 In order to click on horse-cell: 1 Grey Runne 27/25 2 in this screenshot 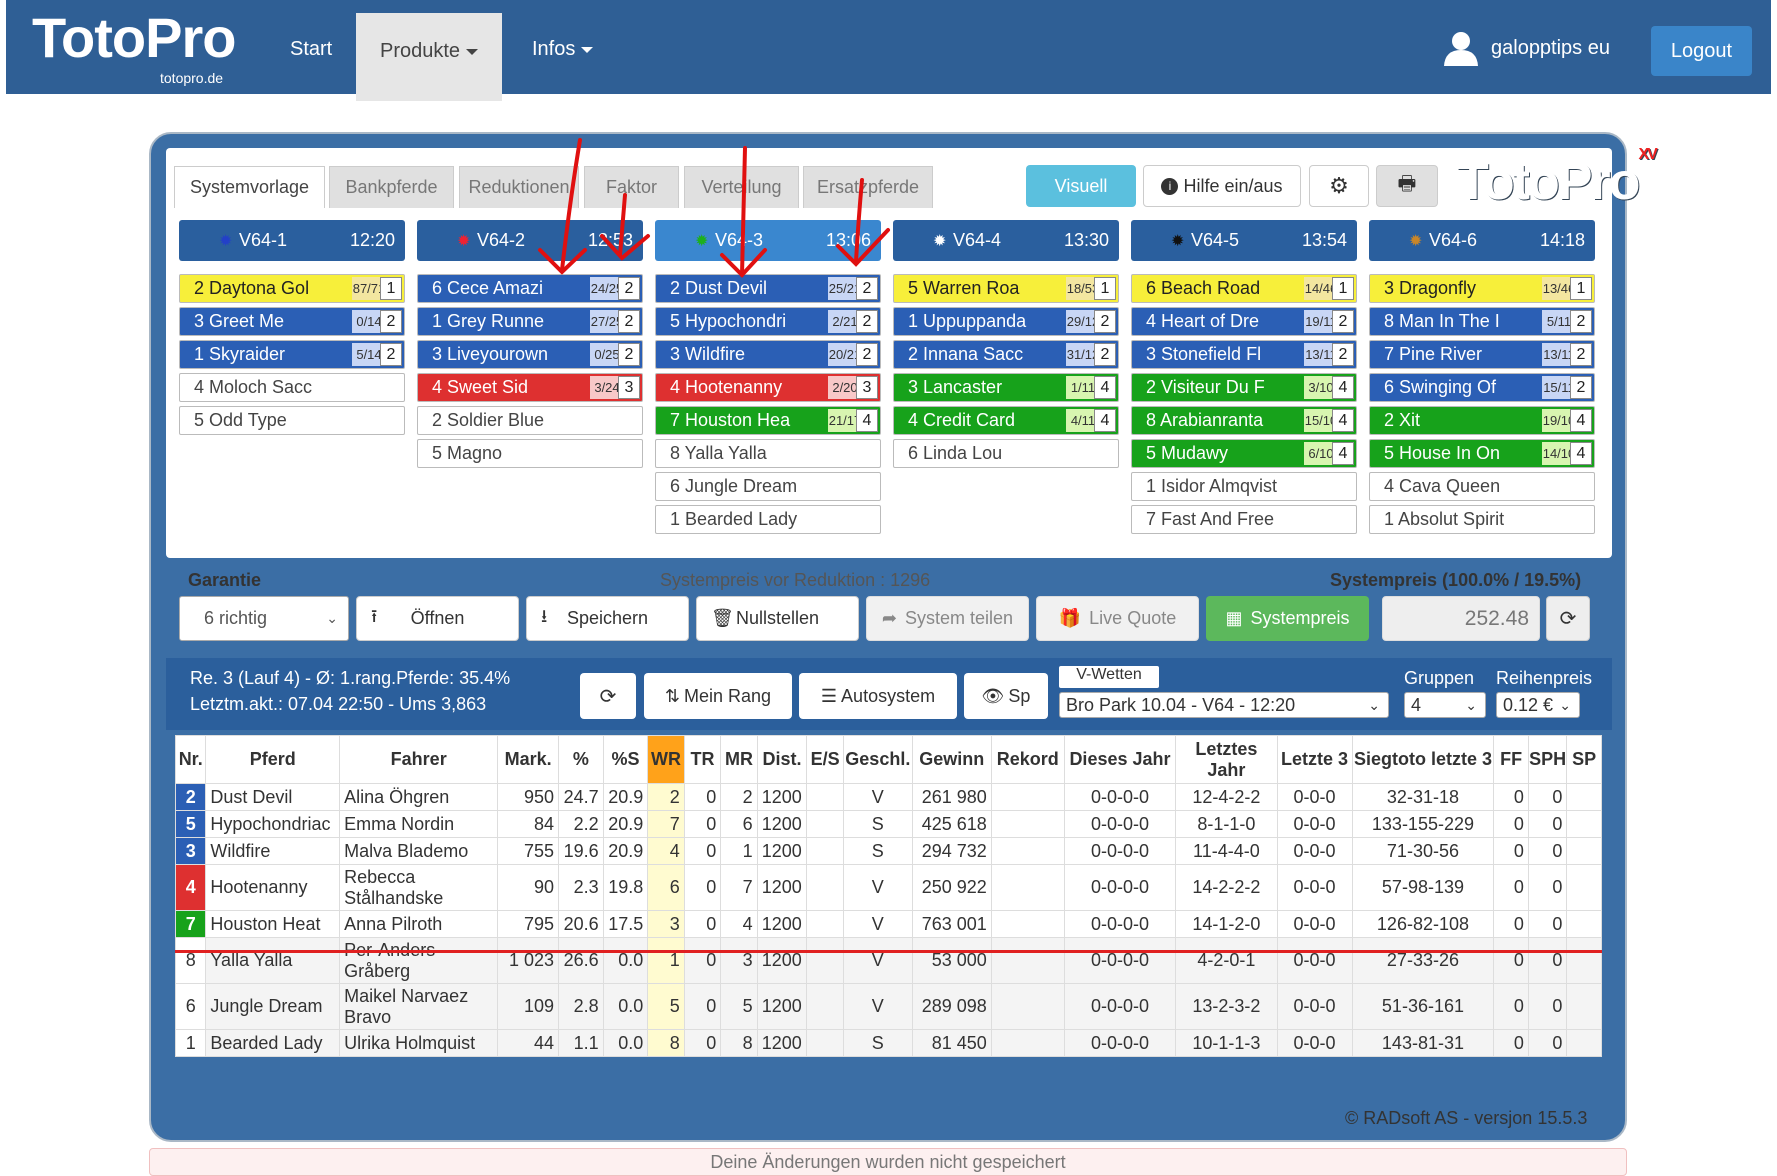, I will do `click(530, 321)`.